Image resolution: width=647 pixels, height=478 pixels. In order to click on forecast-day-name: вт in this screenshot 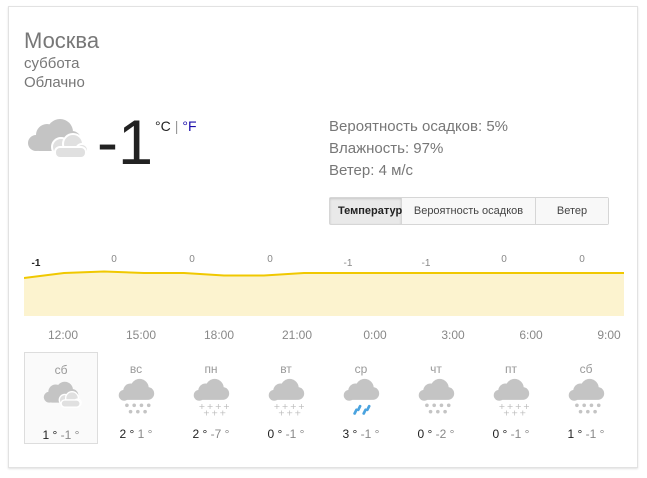, I will do `click(286, 369)`.